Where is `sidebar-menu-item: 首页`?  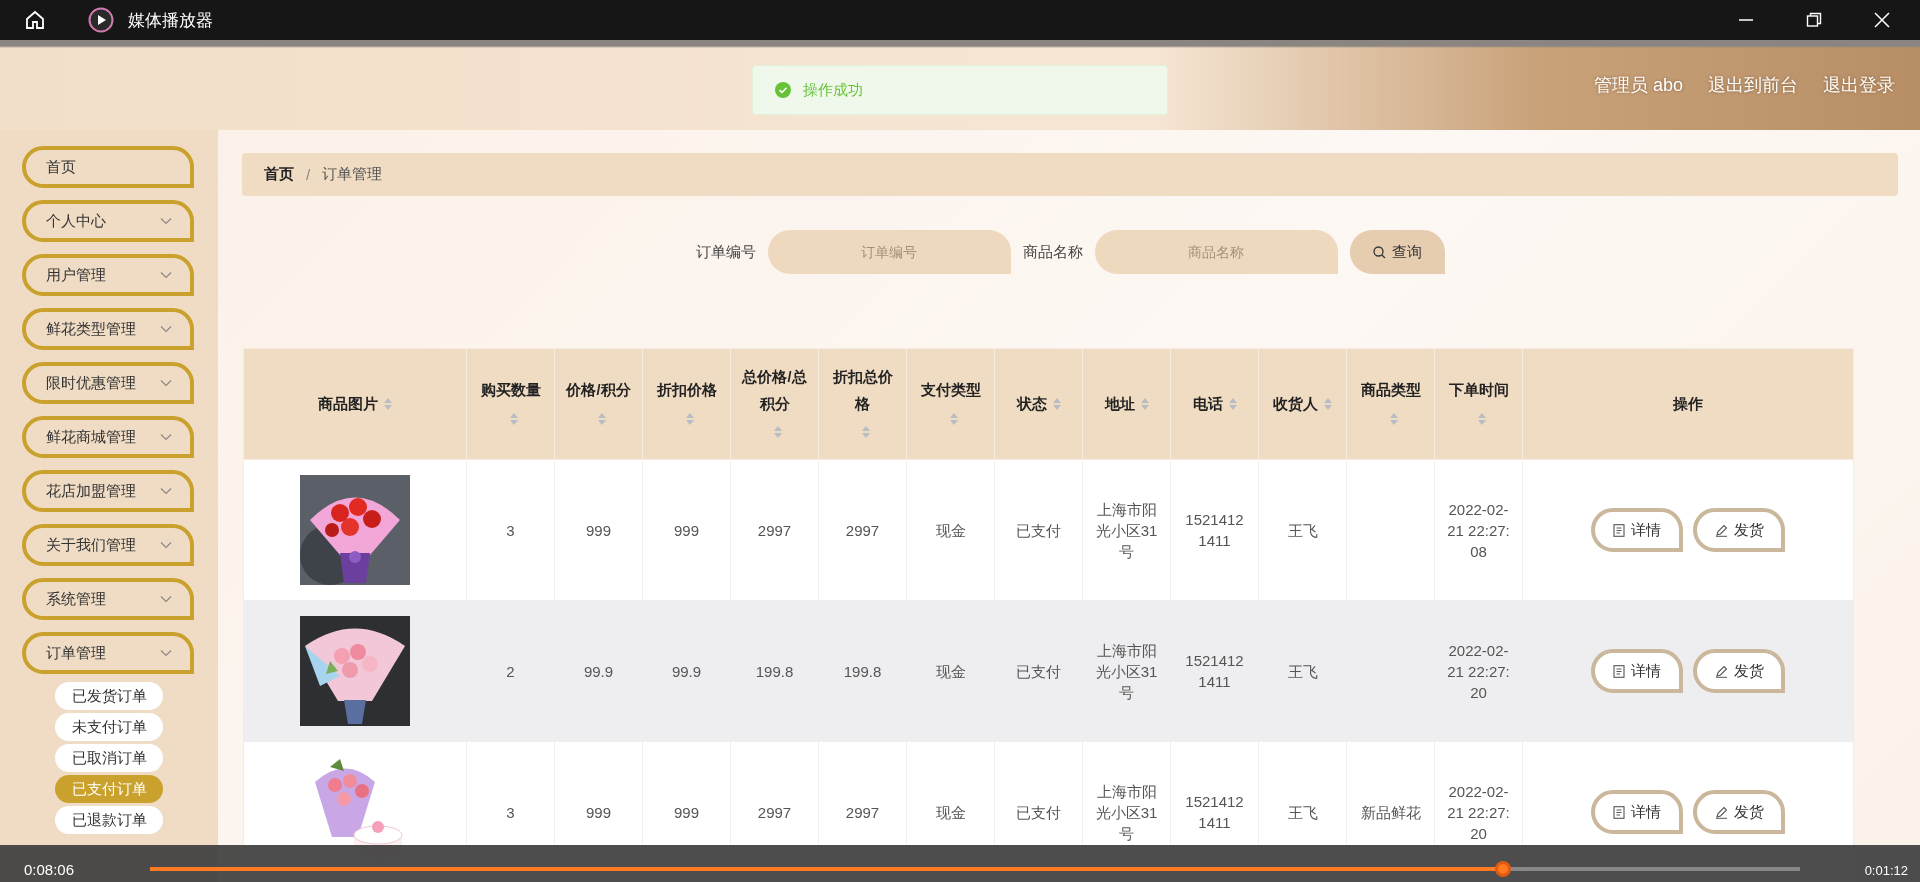
sidebar-menu-item: 首页 is located at coordinates (108, 167).